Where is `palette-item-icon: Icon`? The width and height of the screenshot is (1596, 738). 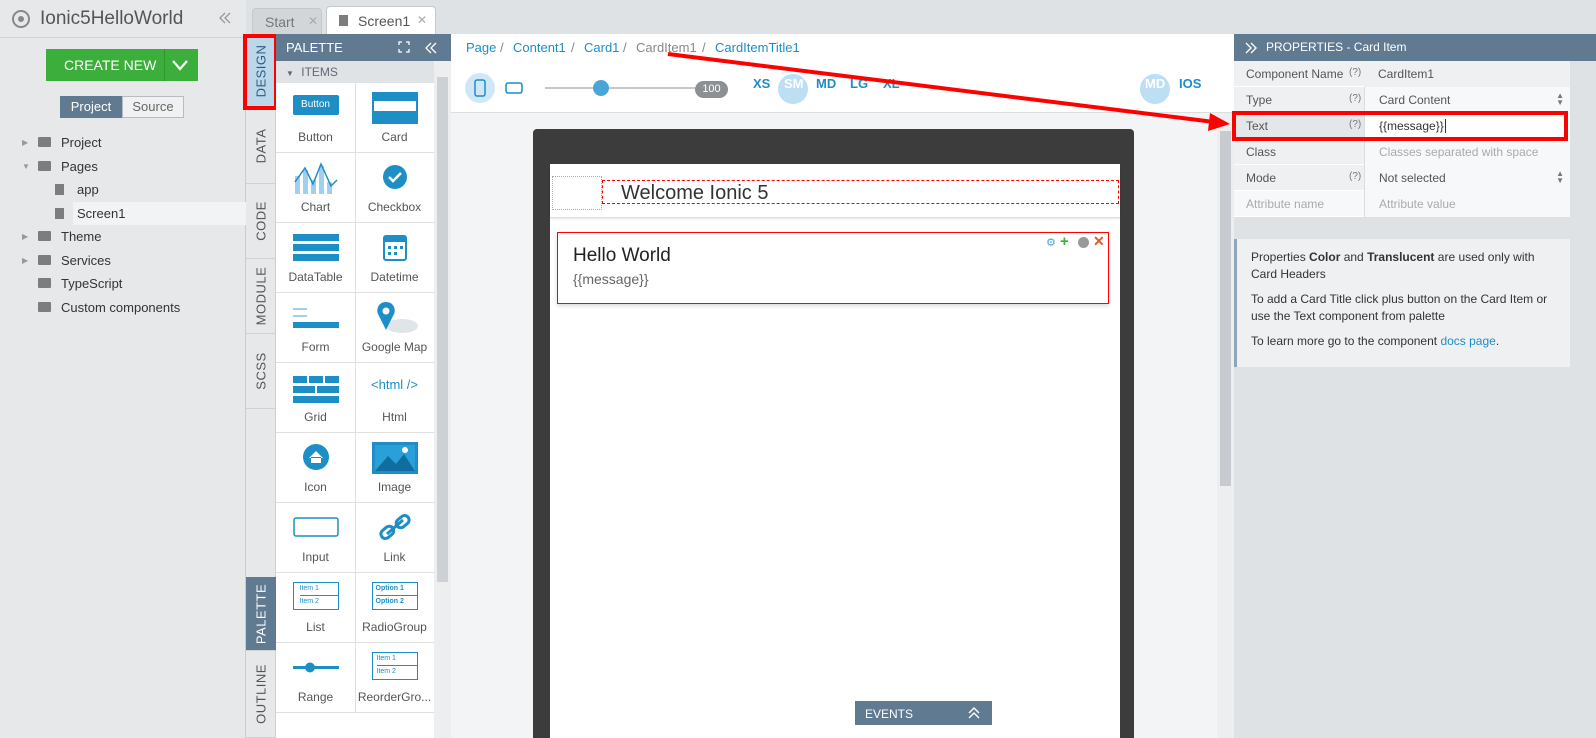 palette-item-icon: Icon is located at coordinates (316, 468).